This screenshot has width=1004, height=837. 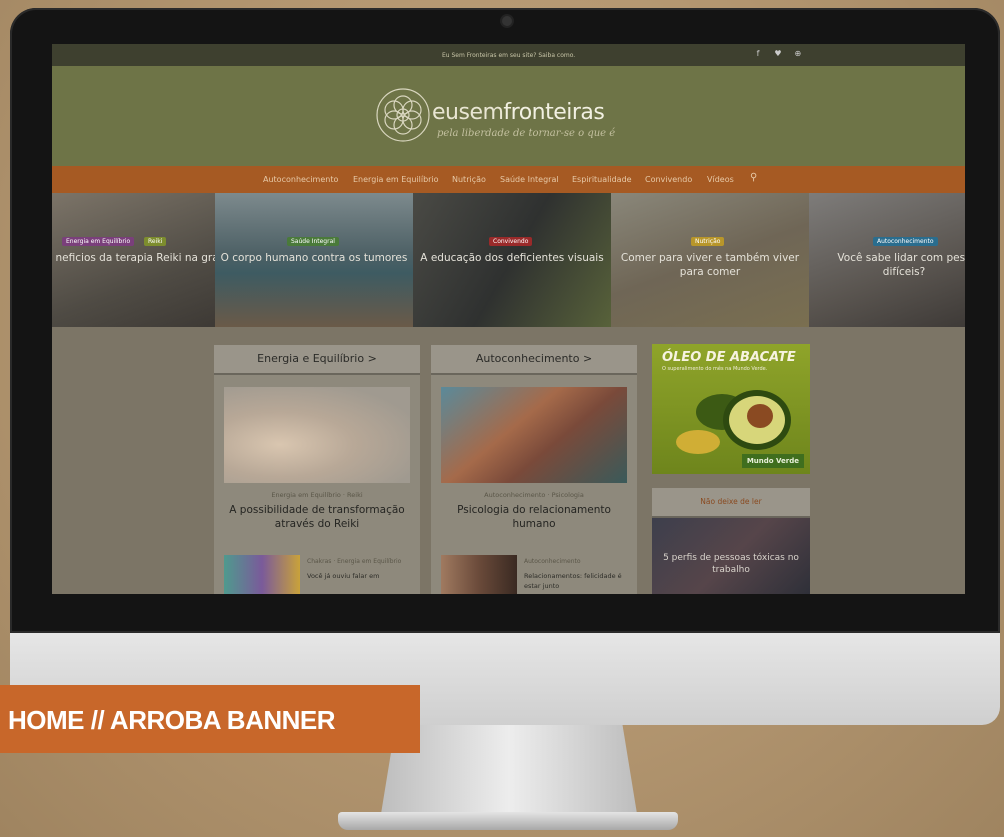 I want to click on site-logo: eusemfronteiras, so click(x=518, y=112).